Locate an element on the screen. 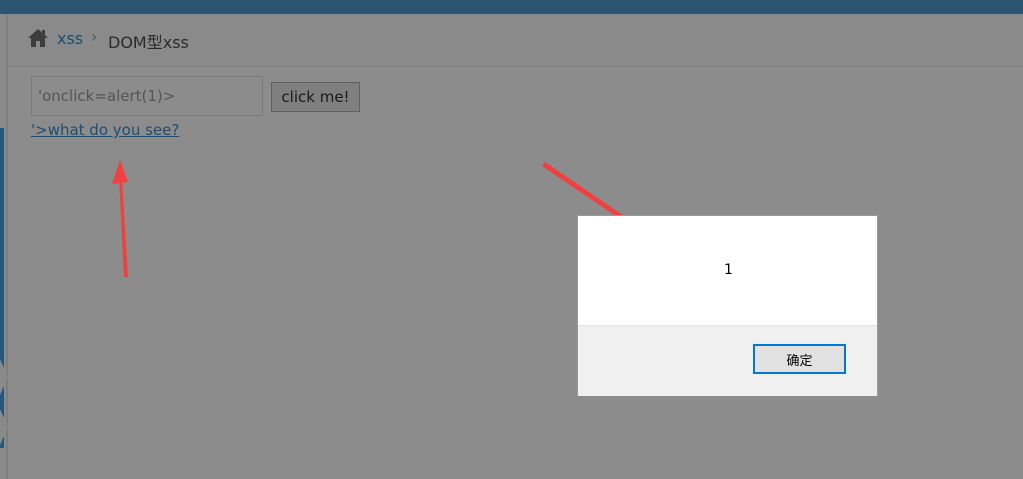 The width and height of the screenshot is (1023, 479). breadcrumb: xss › DOM型xss is located at coordinates (515, 40).